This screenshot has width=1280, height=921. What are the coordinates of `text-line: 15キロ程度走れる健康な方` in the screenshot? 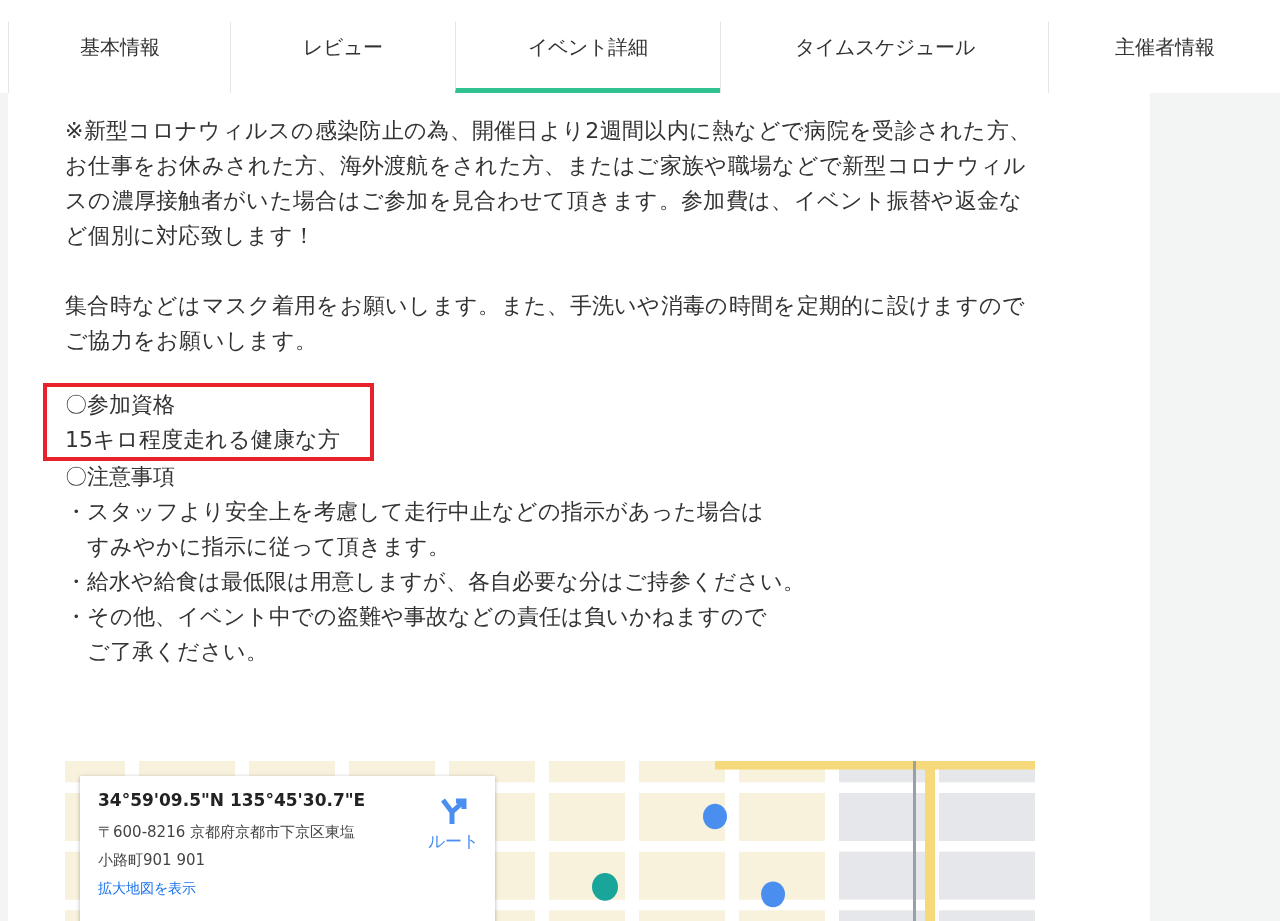 It's located at (203, 440).